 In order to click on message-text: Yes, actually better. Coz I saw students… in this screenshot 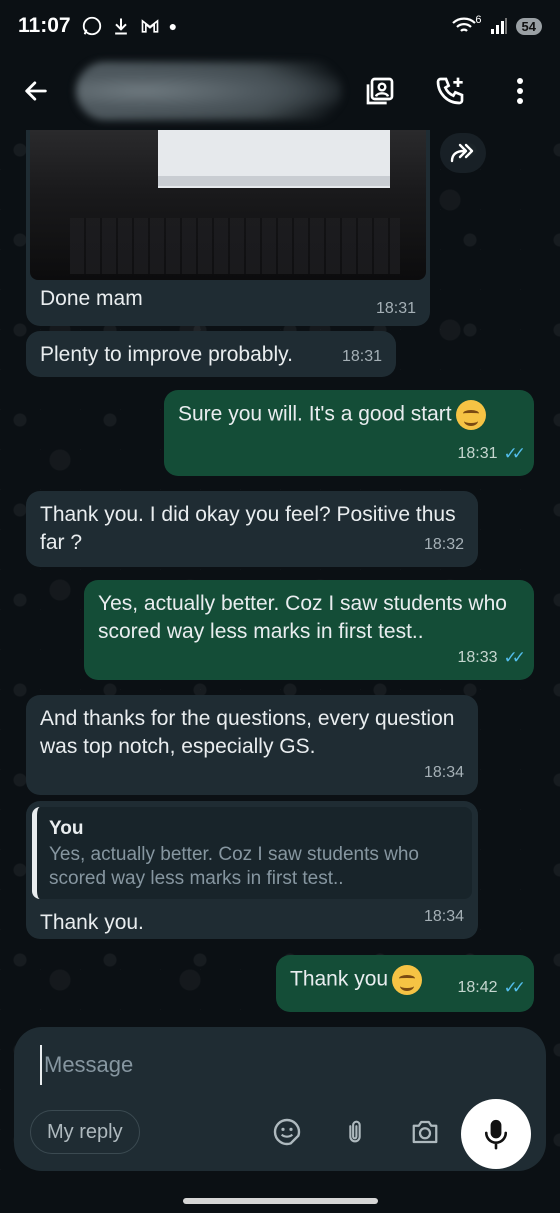, I will do `click(302, 617)`.